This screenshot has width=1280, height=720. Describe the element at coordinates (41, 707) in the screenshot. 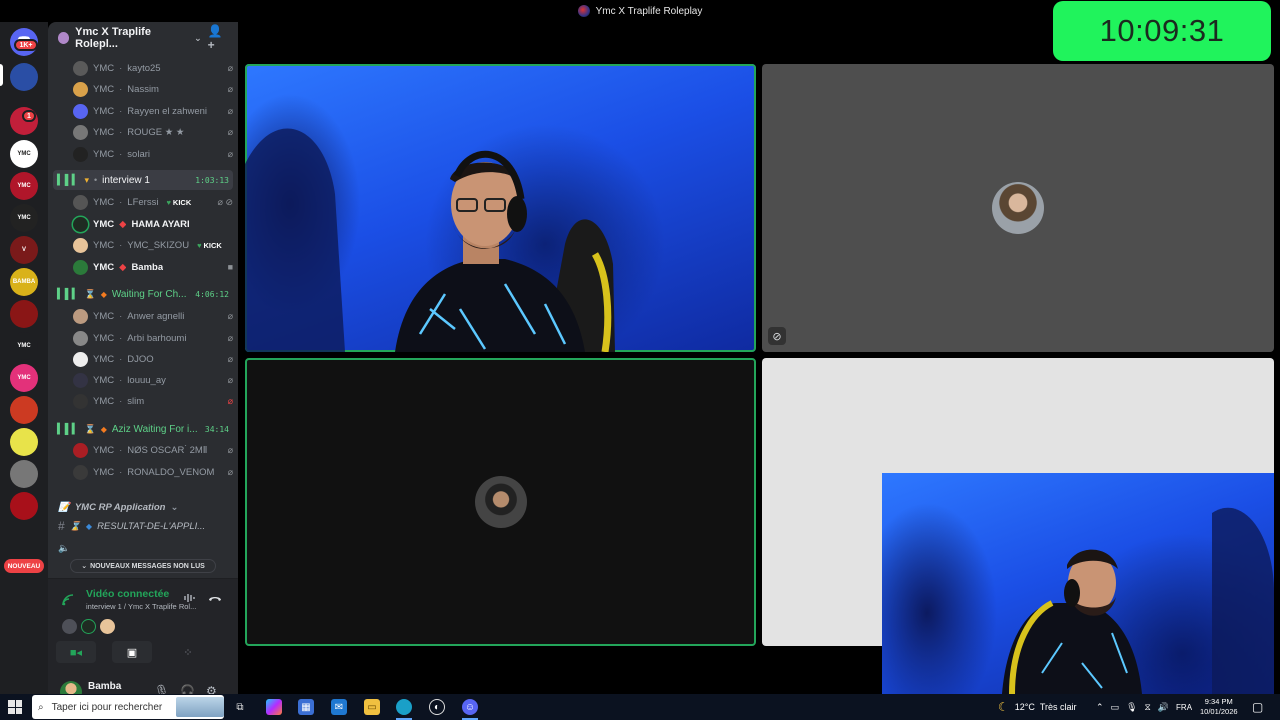

I see `search-icon: ⌕` at that location.